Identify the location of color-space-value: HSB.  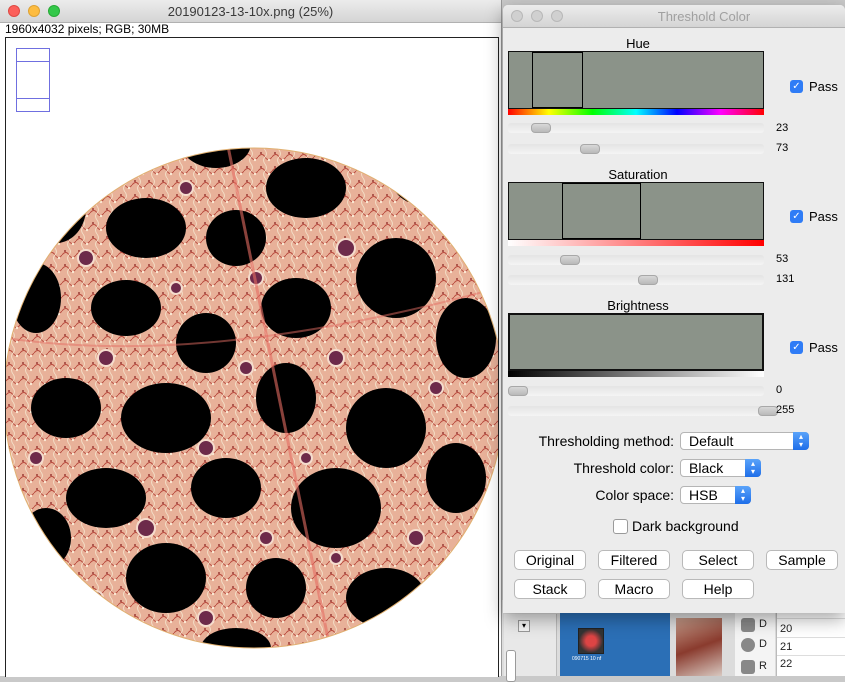
(703, 495).